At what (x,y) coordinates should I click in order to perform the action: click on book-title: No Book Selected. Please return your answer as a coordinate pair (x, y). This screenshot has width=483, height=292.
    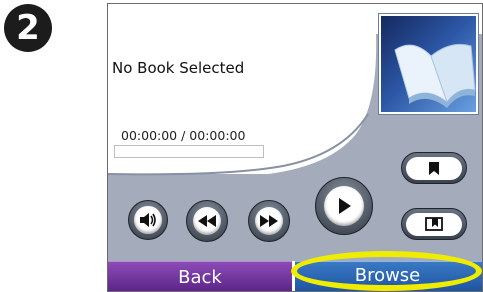
    Looking at the image, I should click on (178, 68).